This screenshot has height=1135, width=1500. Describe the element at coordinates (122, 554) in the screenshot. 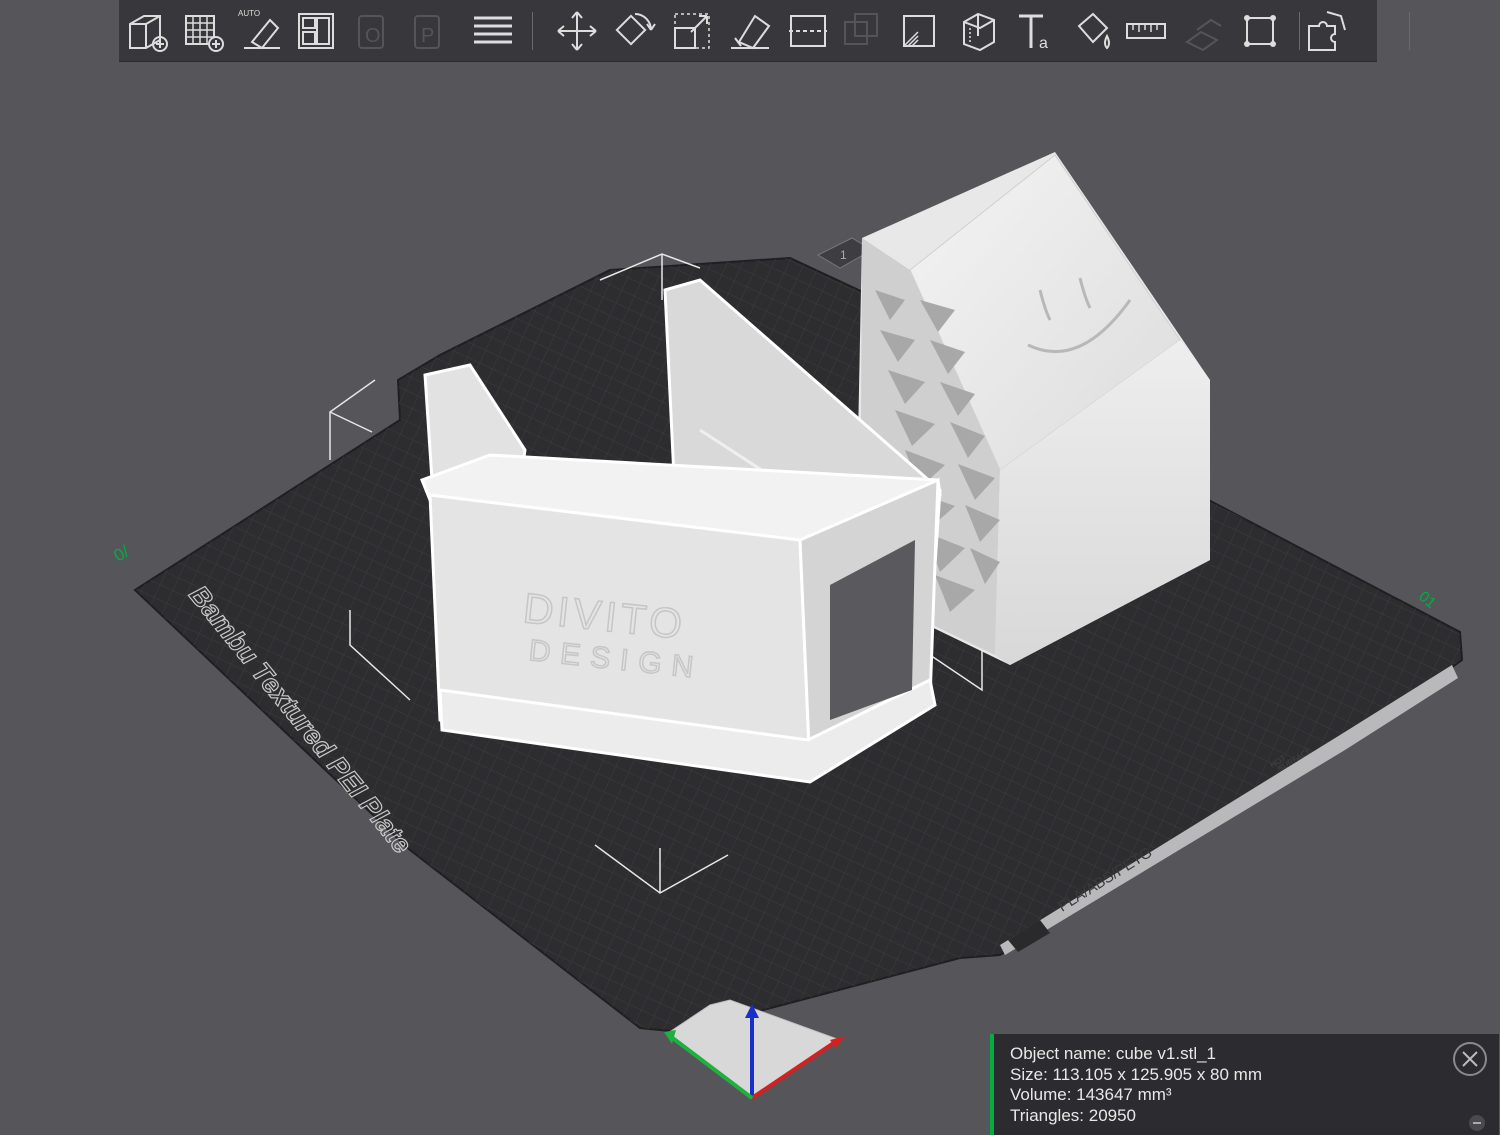

I see `origin-marker: 0/` at that location.